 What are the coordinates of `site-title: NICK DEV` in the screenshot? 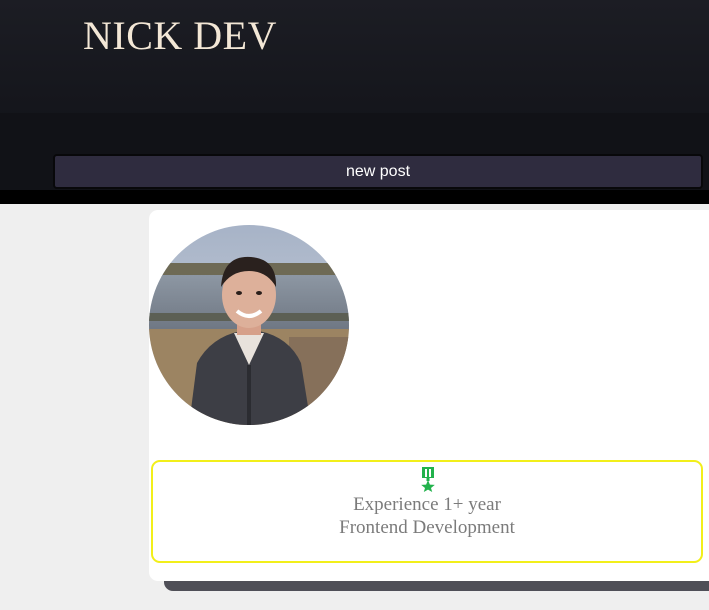 It's located at (180, 35).